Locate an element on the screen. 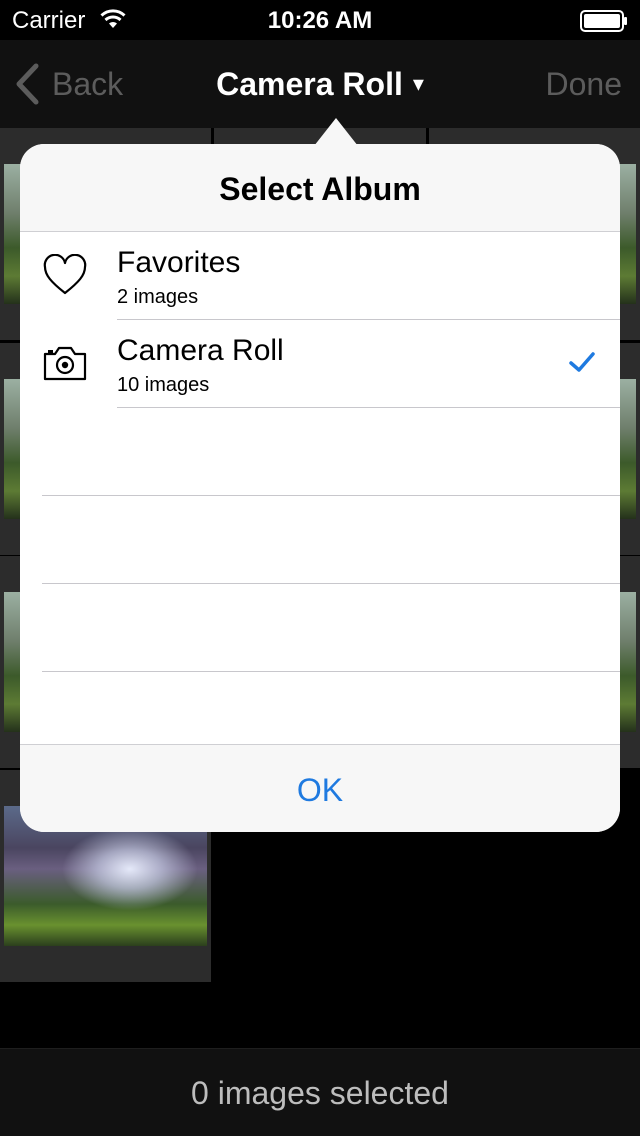 The height and width of the screenshot is (1136, 640). ok-button: OK is located at coordinates (320, 790).